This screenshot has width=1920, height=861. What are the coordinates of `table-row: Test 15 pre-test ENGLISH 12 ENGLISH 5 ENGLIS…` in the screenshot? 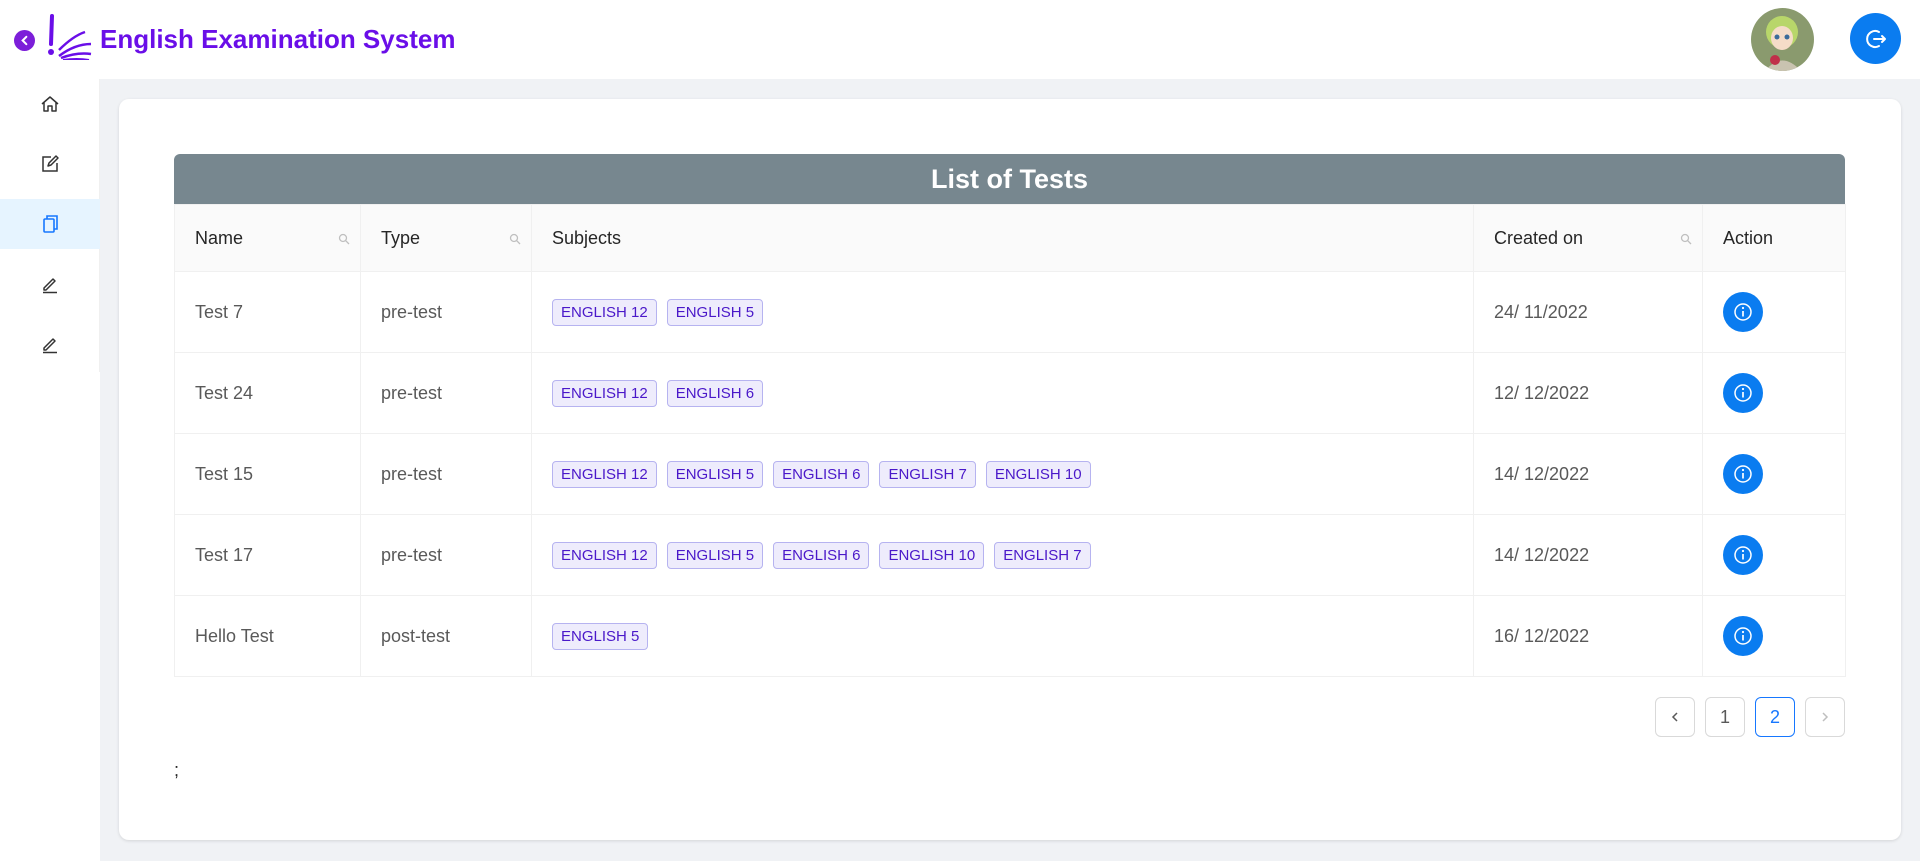 It's located at (1010, 474).